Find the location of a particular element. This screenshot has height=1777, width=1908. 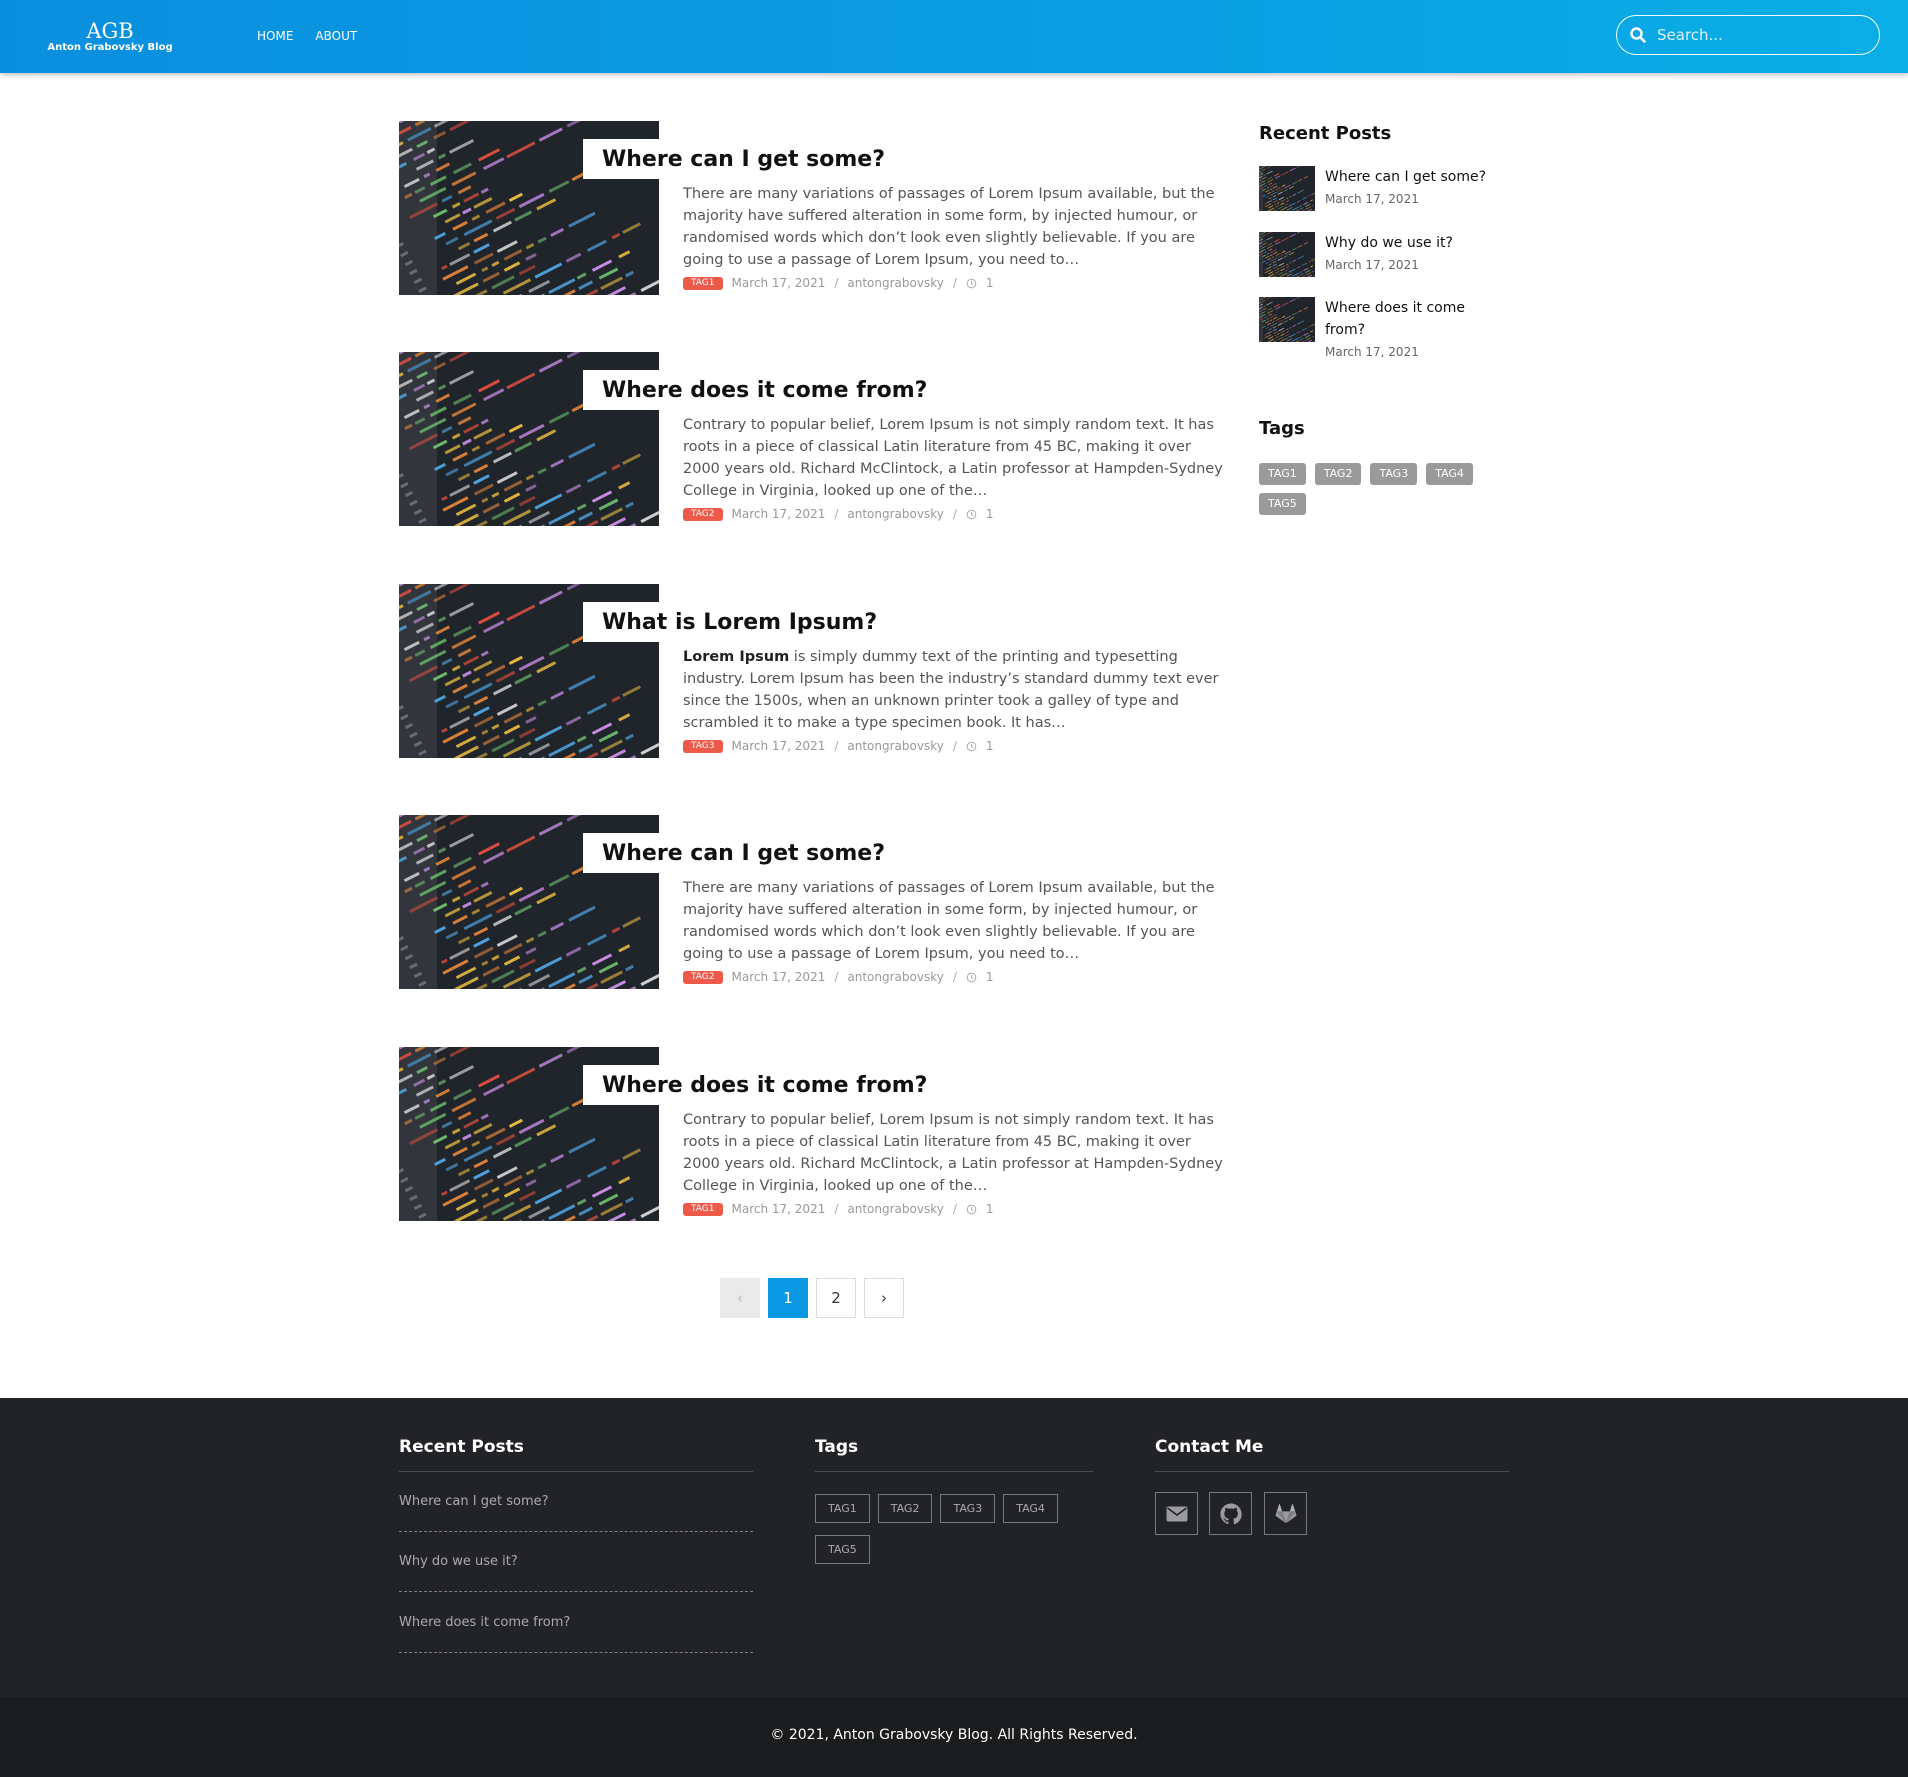

nav-home-link: HOME is located at coordinates (275, 36).